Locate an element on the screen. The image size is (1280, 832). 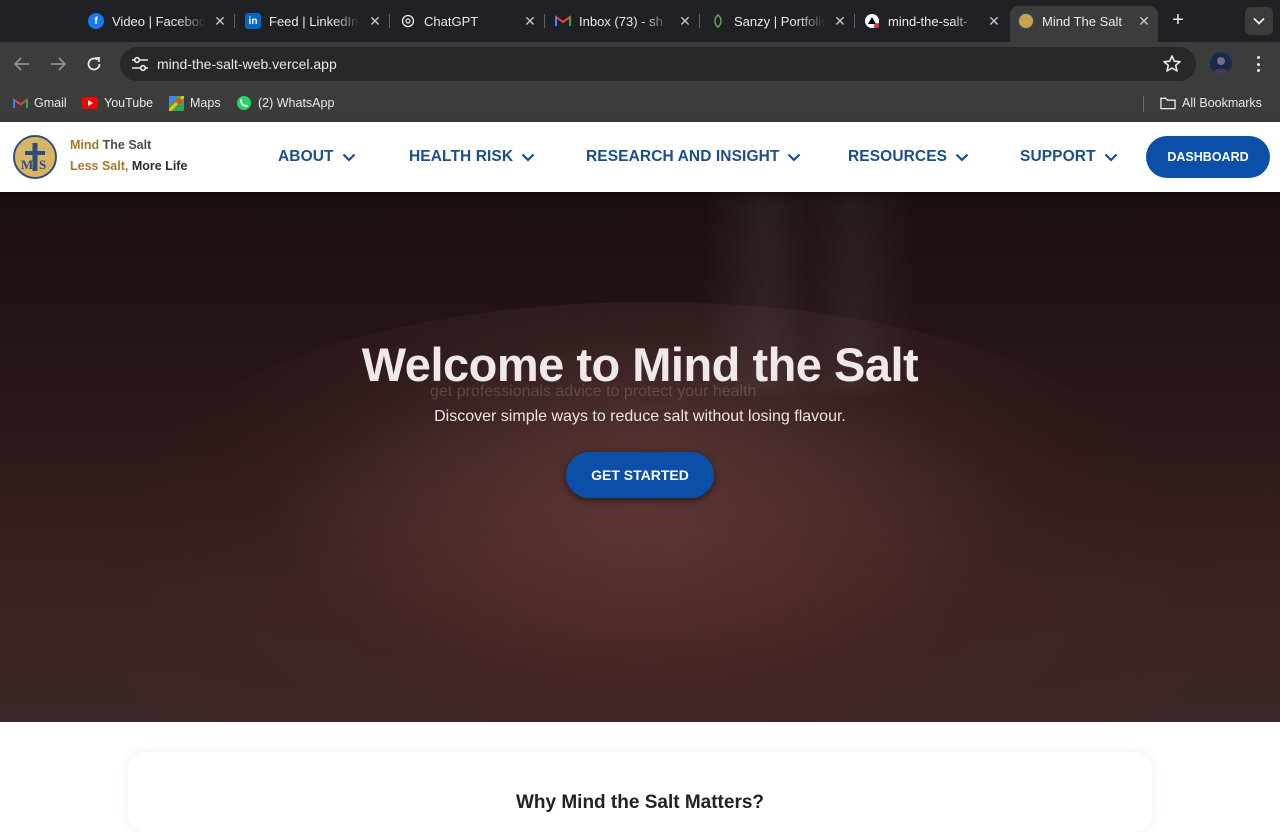
site-logo: M S is located at coordinates (35, 157).